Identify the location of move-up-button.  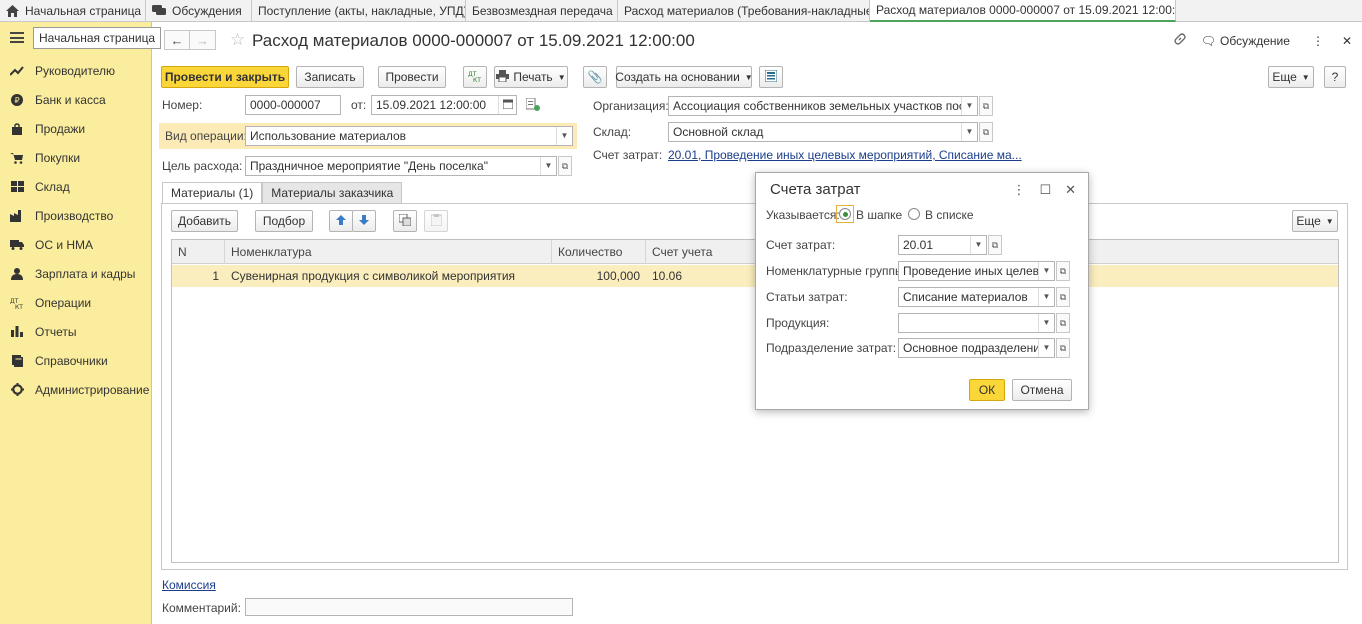
(341, 221).